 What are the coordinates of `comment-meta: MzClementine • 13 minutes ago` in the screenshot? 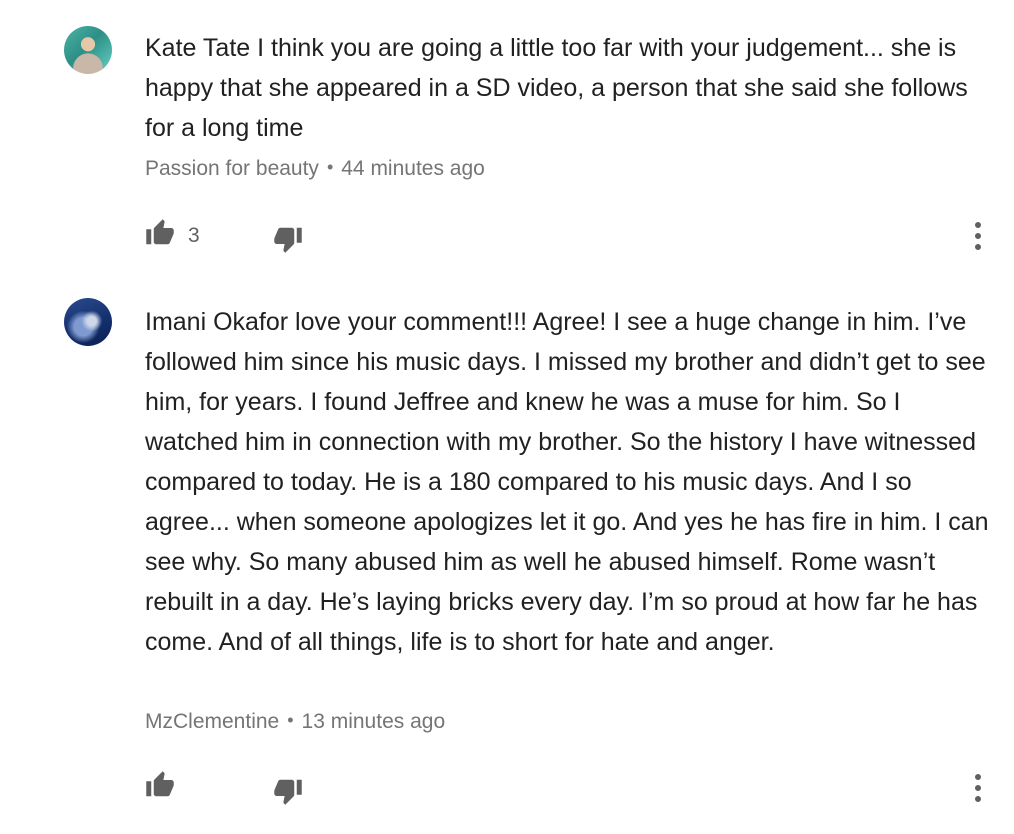 It's located at (295, 722).